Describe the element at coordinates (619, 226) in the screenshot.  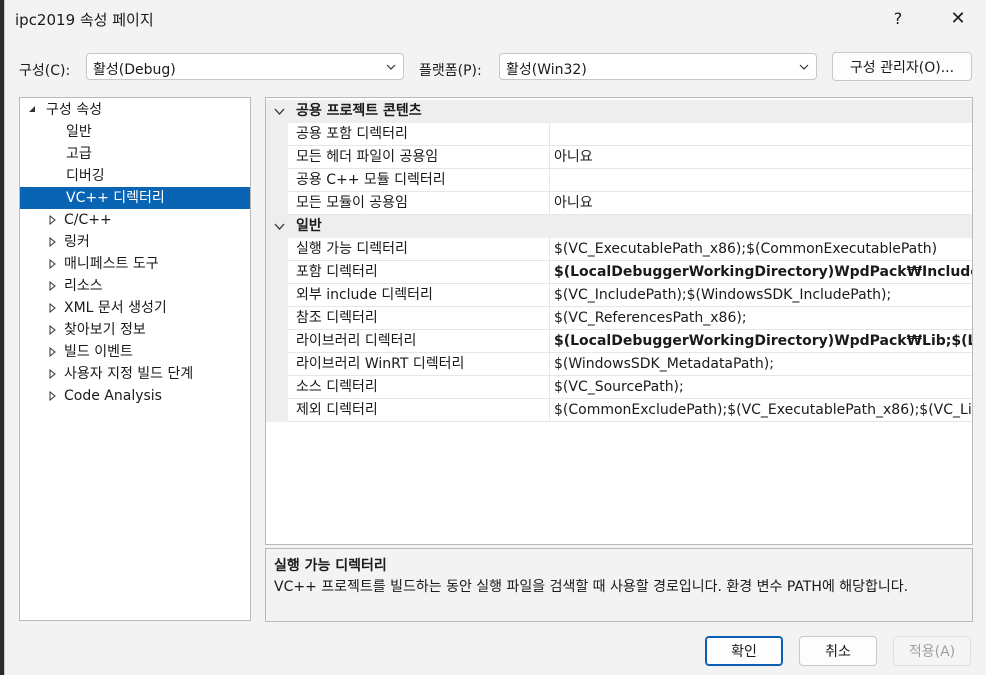
I see `category-header: 일반` at that location.